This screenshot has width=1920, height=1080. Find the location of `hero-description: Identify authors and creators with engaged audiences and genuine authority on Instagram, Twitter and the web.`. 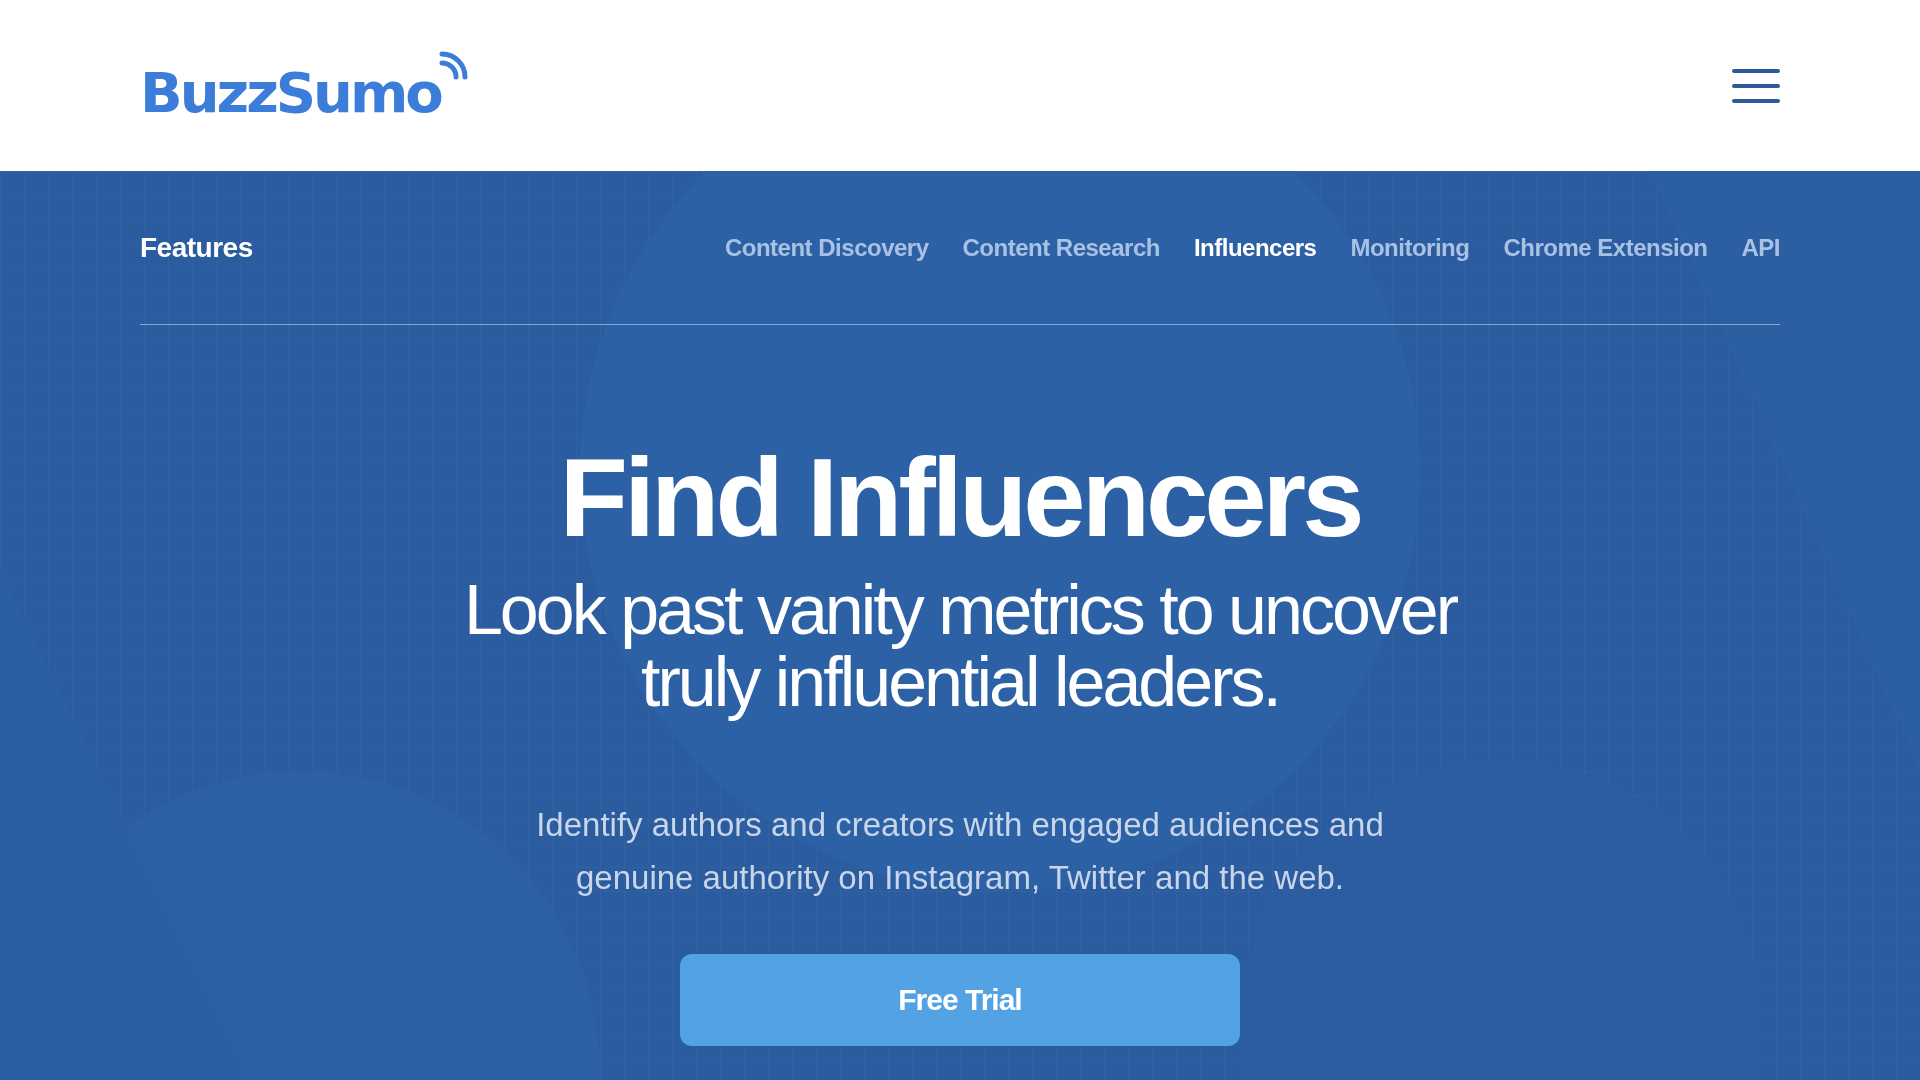

hero-description: Identify authors and creators with engaged audiences and genuine authority on Instagram, Twitter and the web. is located at coordinates (960, 851).